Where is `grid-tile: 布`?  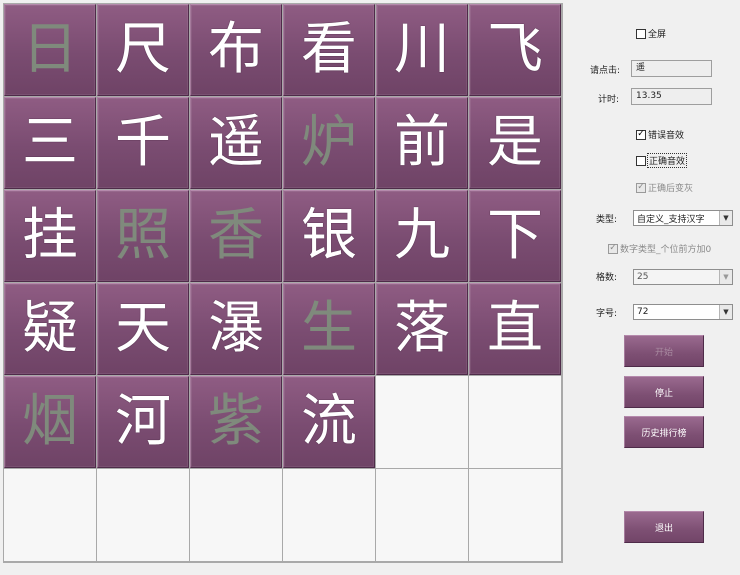 grid-tile: 布 is located at coordinates (236, 50).